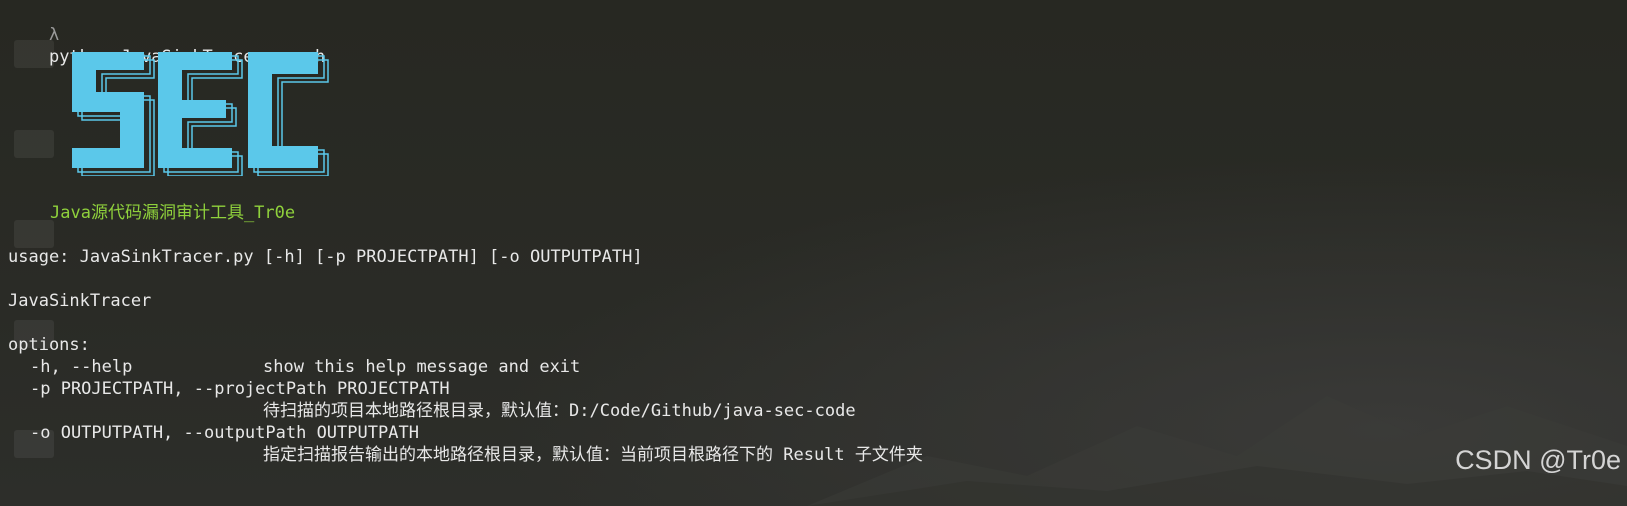  I want to click on tool-subtitle: Java源代码漏洞审计工具_Tr0e, so click(173, 213).